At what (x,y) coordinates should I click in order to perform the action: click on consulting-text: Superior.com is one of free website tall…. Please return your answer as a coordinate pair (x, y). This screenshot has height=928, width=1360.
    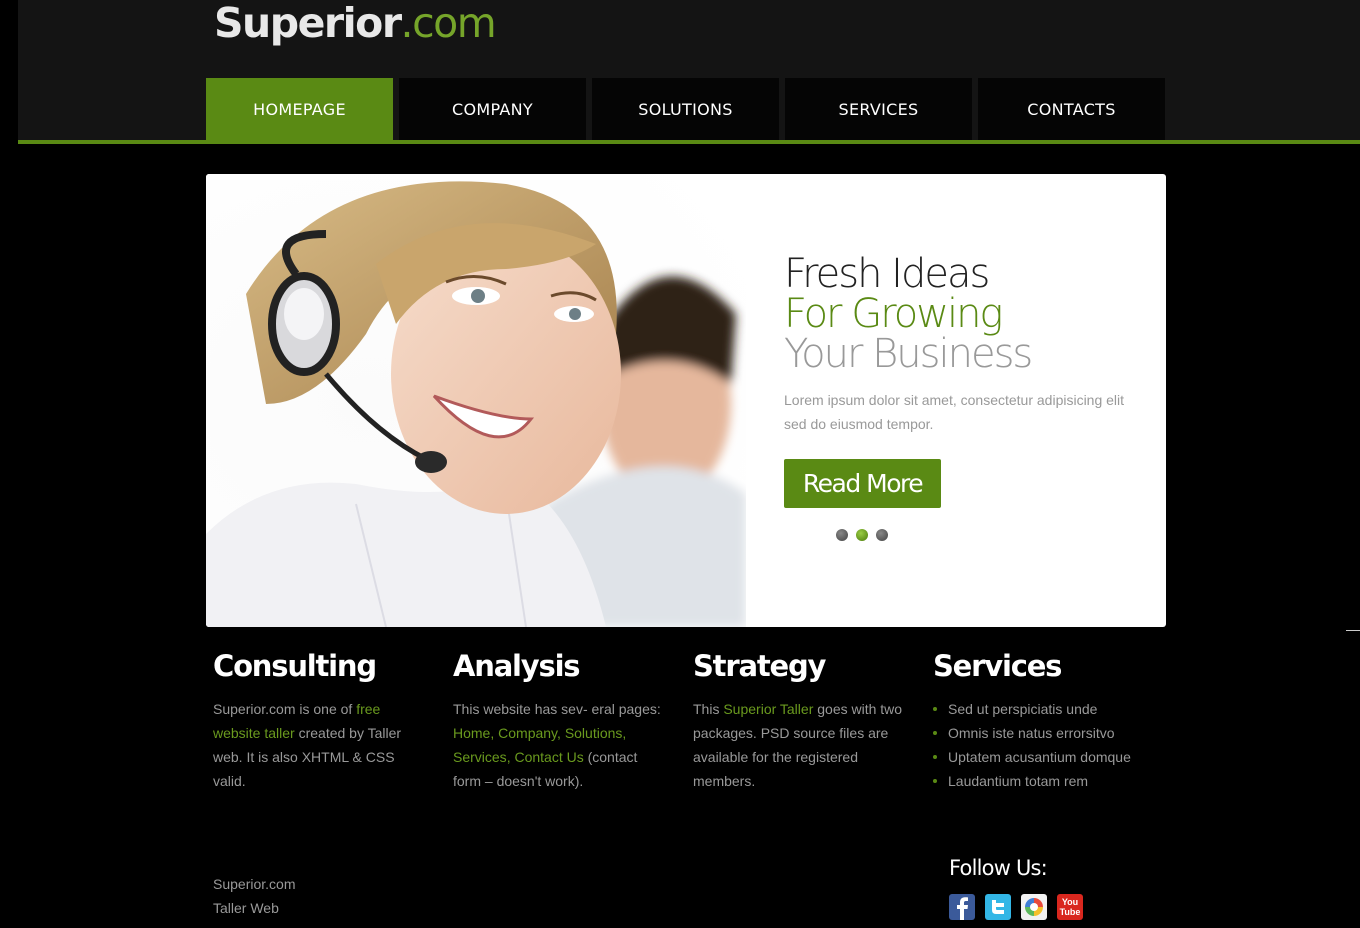
    Looking at the image, I should click on (318, 745).